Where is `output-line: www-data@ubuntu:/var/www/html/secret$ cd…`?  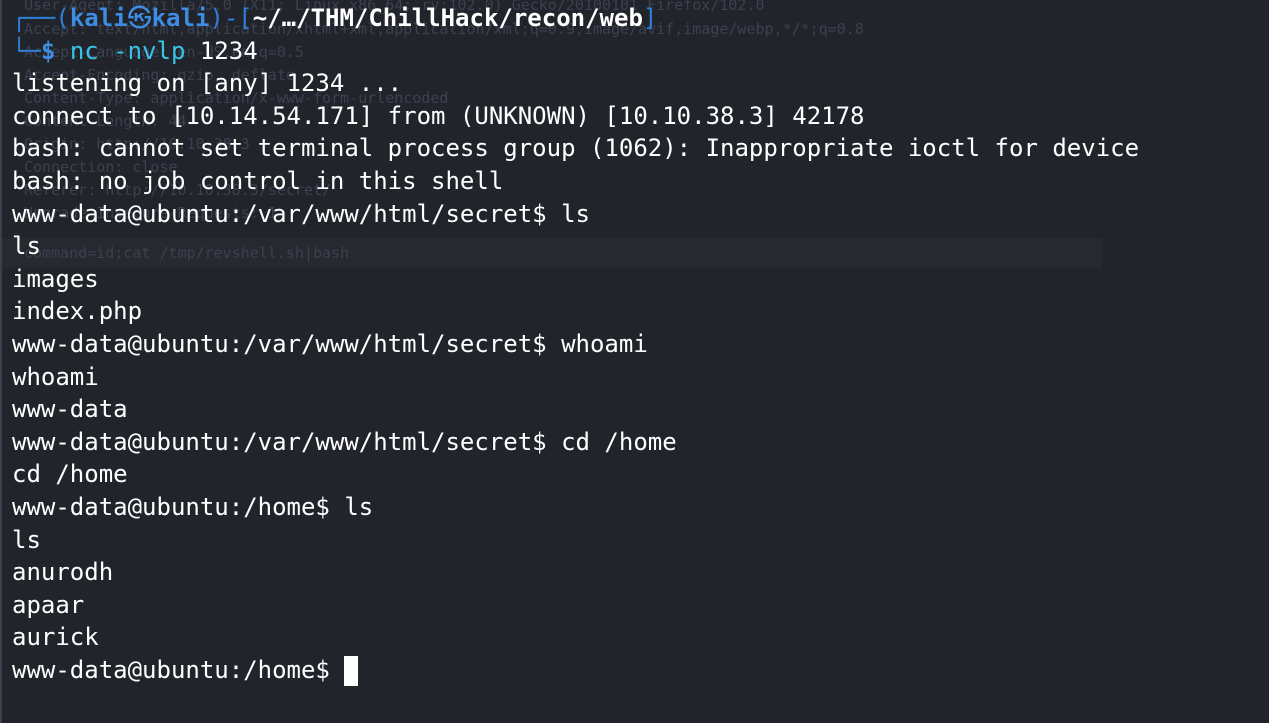
output-line: www-data@ubuntu:/var/www/html/secret$ cd… is located at coordinates (344, 441).